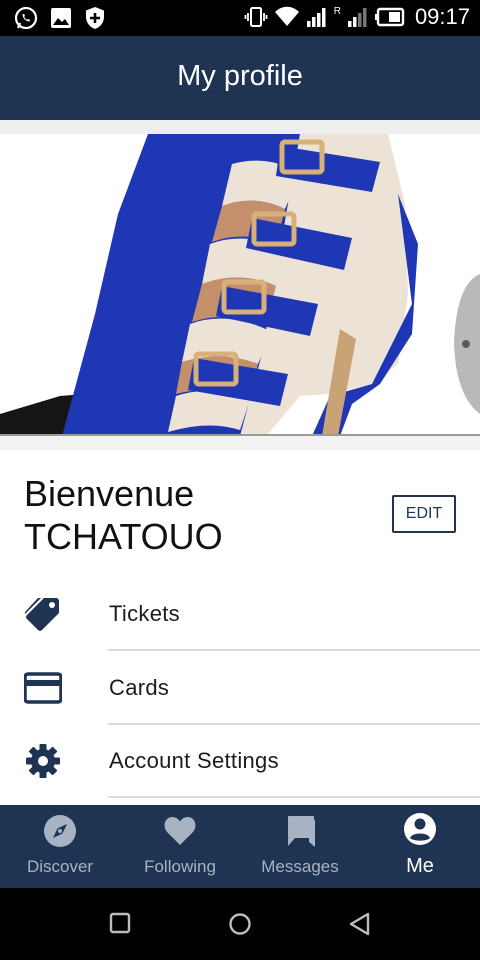 Image resolution: width=480 pixels, height=960 pixels. What do you see at coordinates (360, 924) in the screenshot?
I see `back-triangle-icon` at bounding box center [360, 924].